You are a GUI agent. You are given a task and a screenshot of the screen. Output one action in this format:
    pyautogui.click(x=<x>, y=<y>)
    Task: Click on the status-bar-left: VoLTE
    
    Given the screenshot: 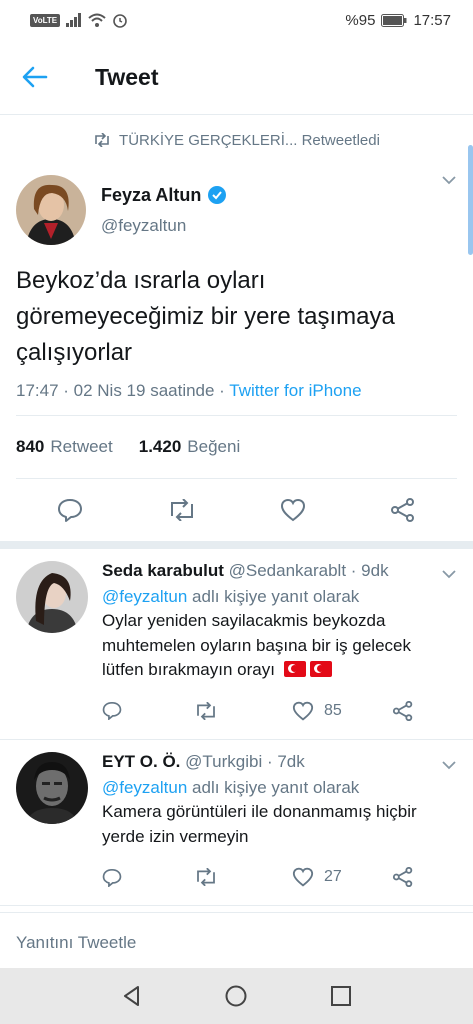 What is the action you would take?
    pyautogui.click(x=79, y=20)
    